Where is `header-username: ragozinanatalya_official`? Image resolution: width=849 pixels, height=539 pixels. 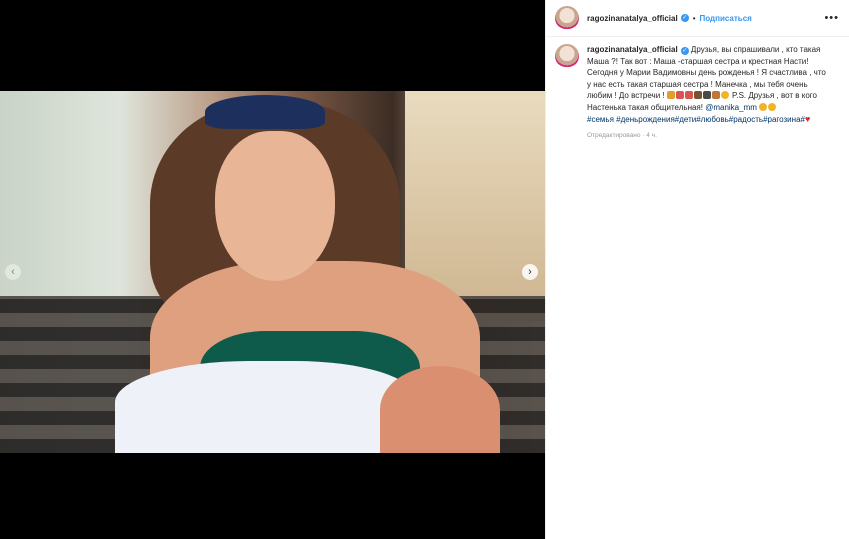 header-username: ragozinanatalya_official is located at coordinates (632, 18).